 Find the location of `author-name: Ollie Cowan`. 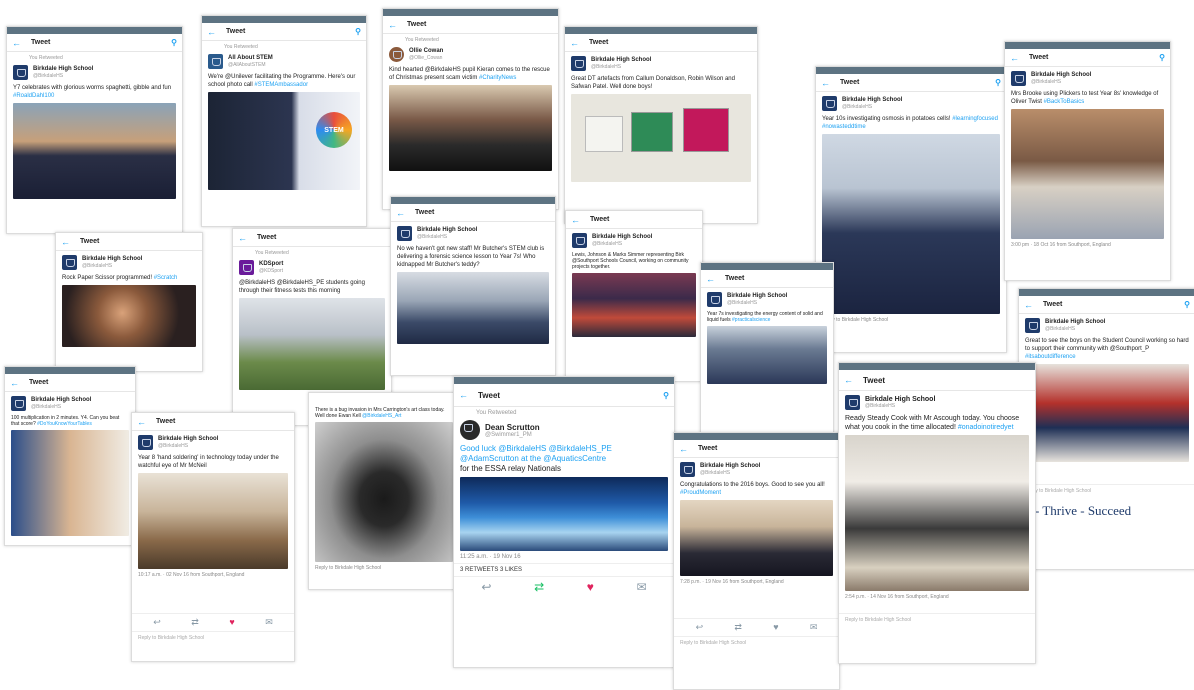

author-name: Ollie Cowan is located at coordinates (426, 51).